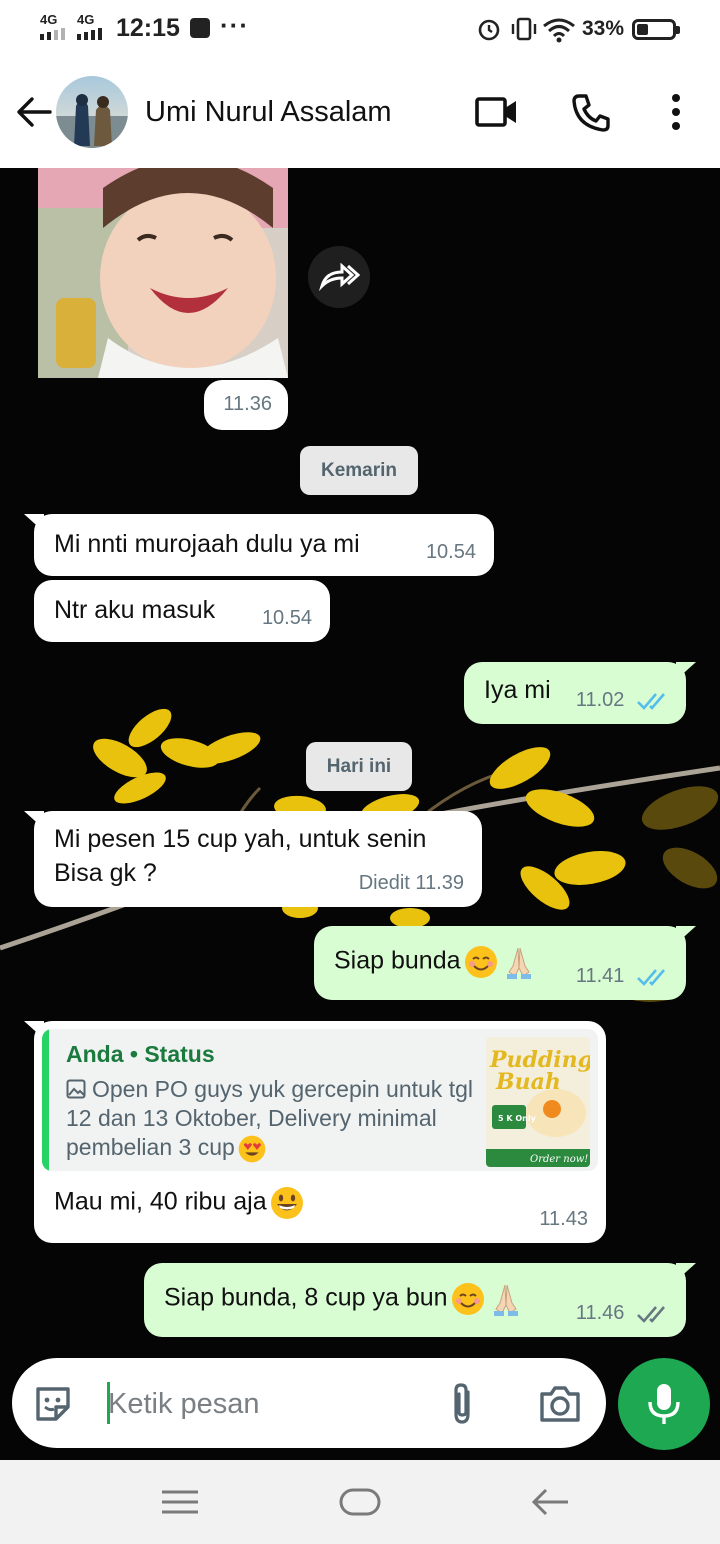 The width and height of the screenshot is (720, 1544). I want to click on microphone-icon, so click(664, 1404).